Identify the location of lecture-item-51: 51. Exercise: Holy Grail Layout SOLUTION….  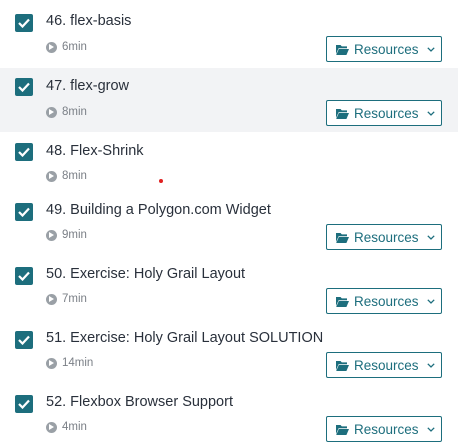
(229, 353).